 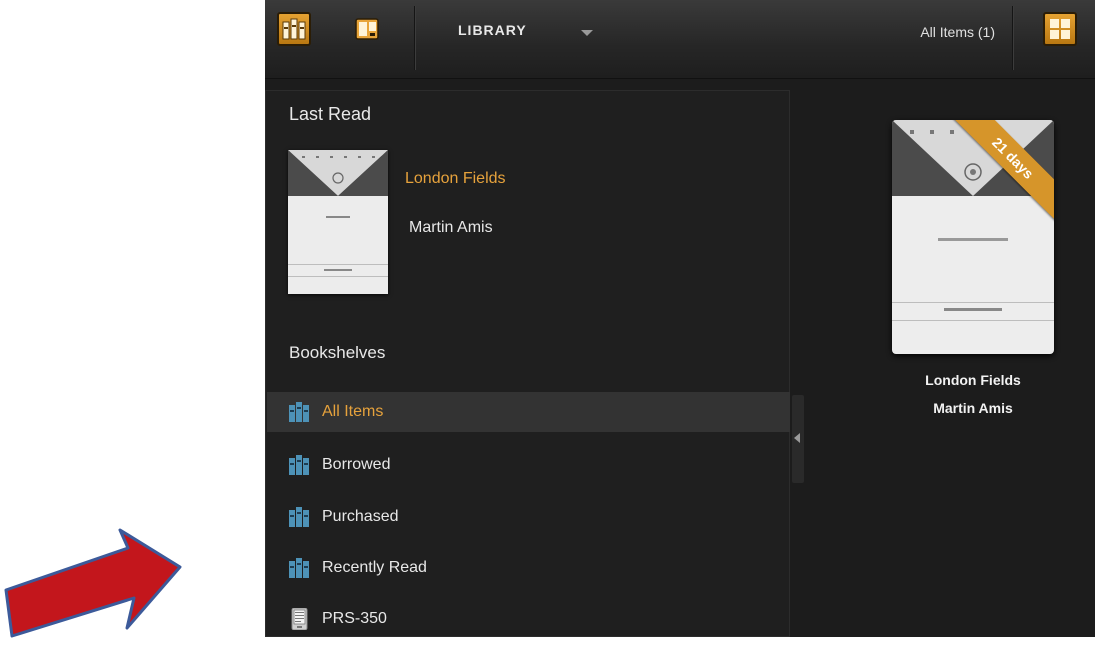 I want to click on shelf-label: Recently Read, so click(x=374, y=567).